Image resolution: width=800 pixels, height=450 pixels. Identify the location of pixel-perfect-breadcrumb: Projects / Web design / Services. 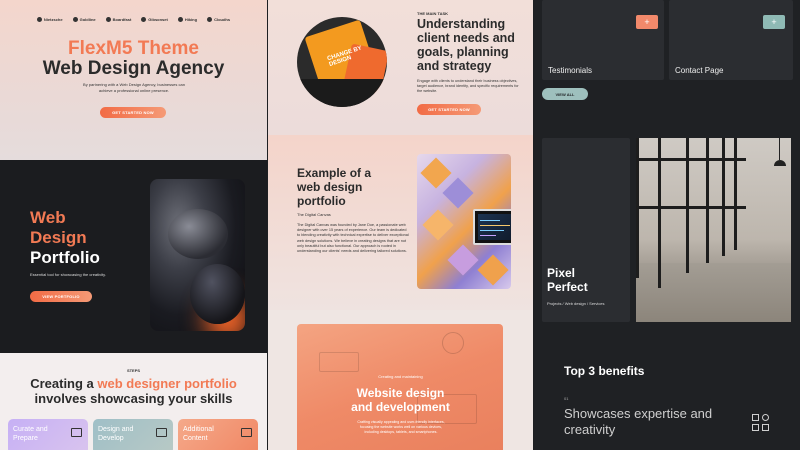
(576, 303).